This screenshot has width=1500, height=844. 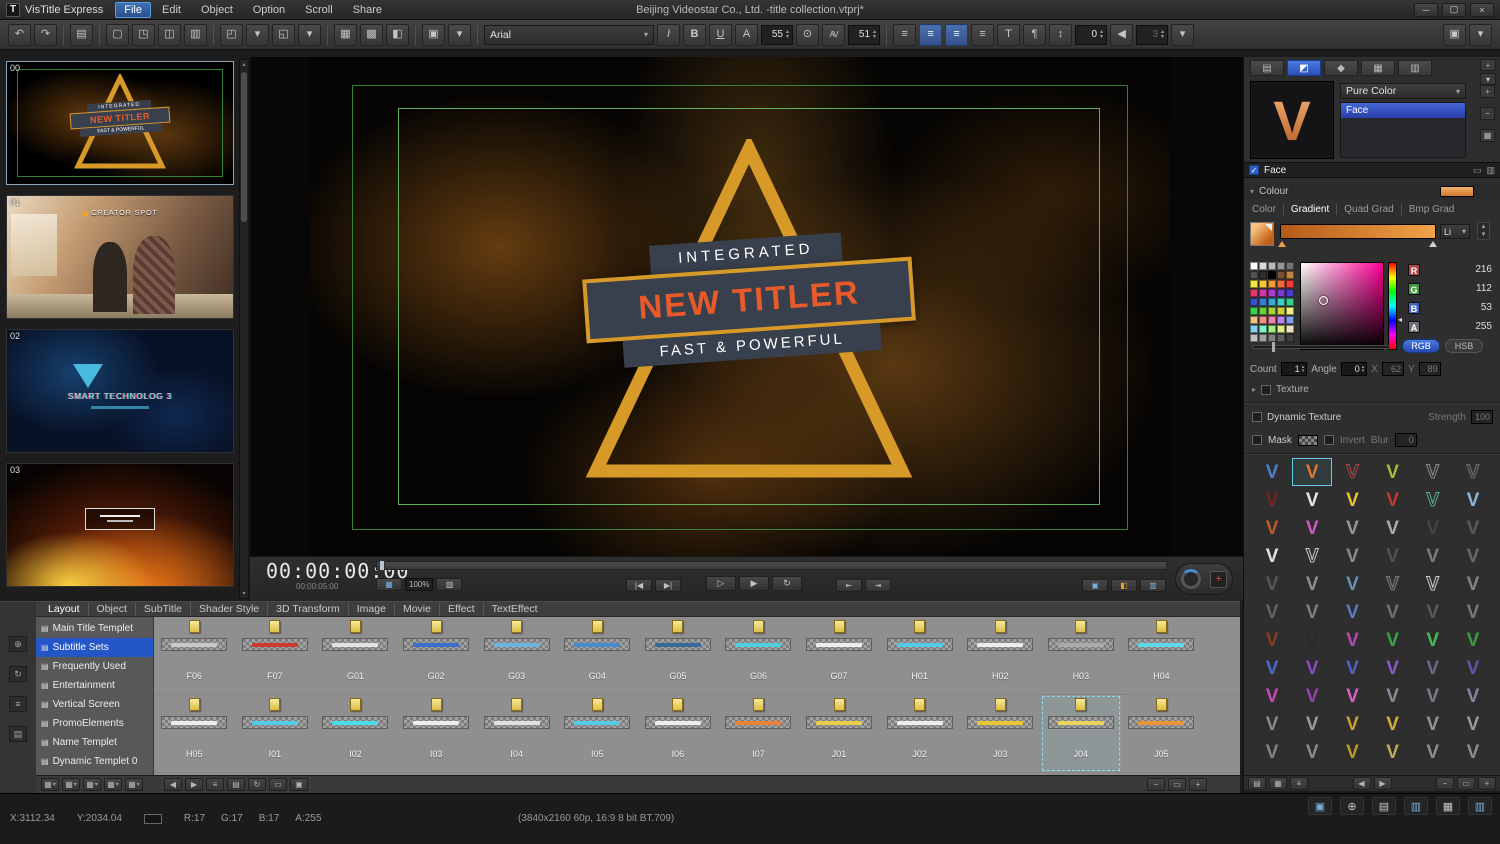 What do you see at coordinates (931, 34) in the screenshot?
I see `align-center-button: ≡` at bounding box center [931, 34].